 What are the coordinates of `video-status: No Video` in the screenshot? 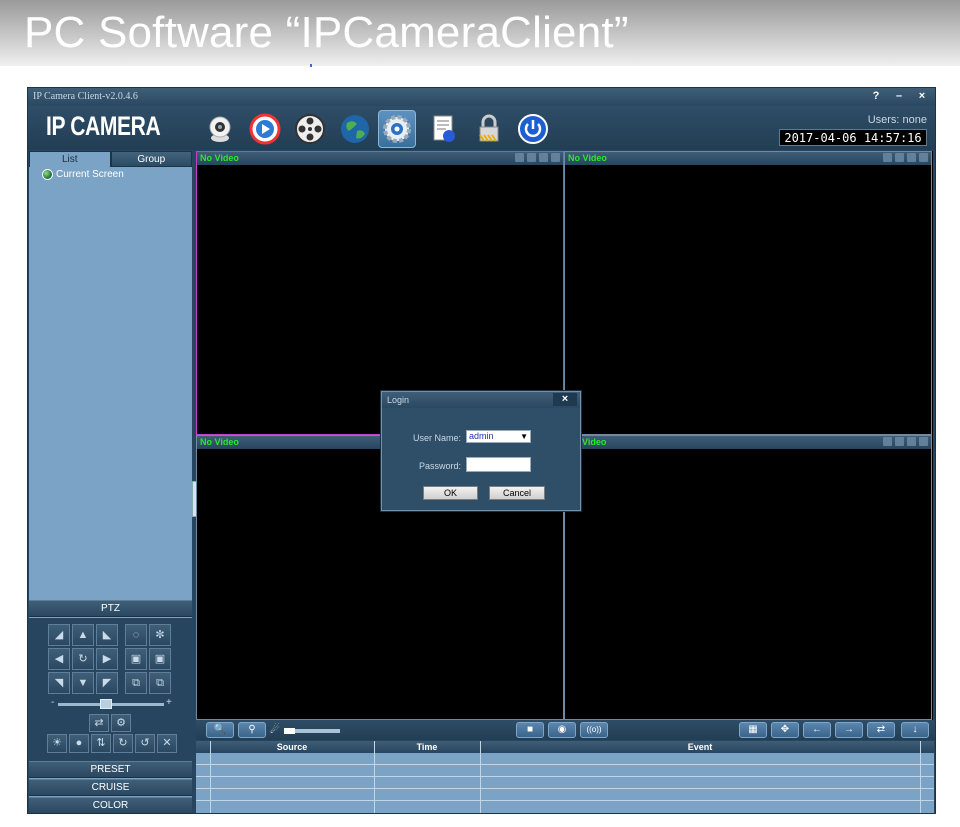 It's located at (219, 442).